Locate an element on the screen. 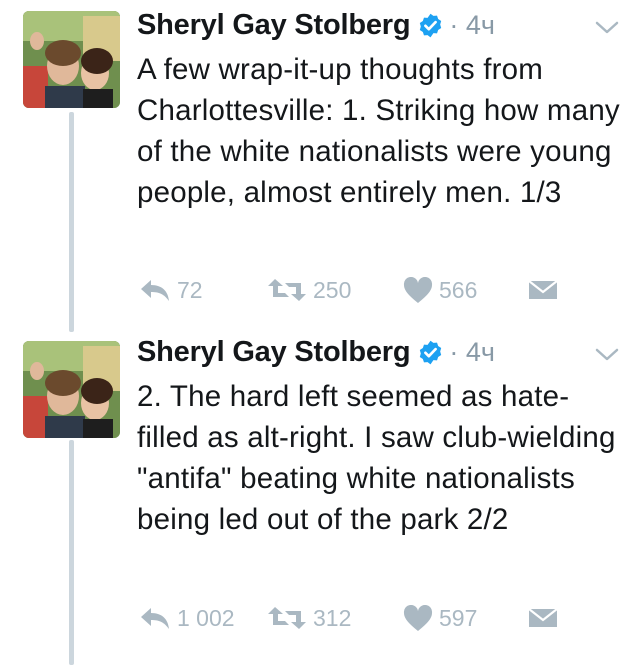  like-count: 597 is located at coordinates (458, 617).